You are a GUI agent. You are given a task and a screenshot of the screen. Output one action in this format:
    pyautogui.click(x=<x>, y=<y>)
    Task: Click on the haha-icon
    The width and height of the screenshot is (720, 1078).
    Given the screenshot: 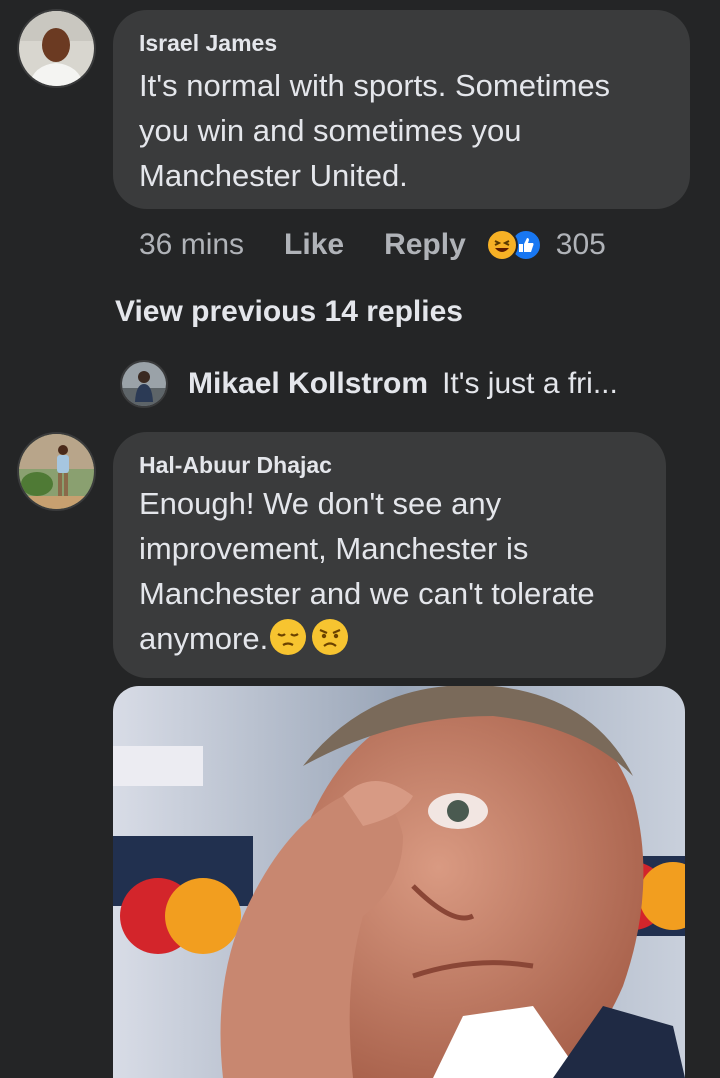 What is the action you would take?
    pyautogui.click(x=501, y=245)
    